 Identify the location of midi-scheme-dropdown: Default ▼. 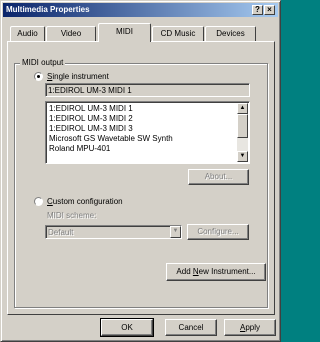
(113, 232).